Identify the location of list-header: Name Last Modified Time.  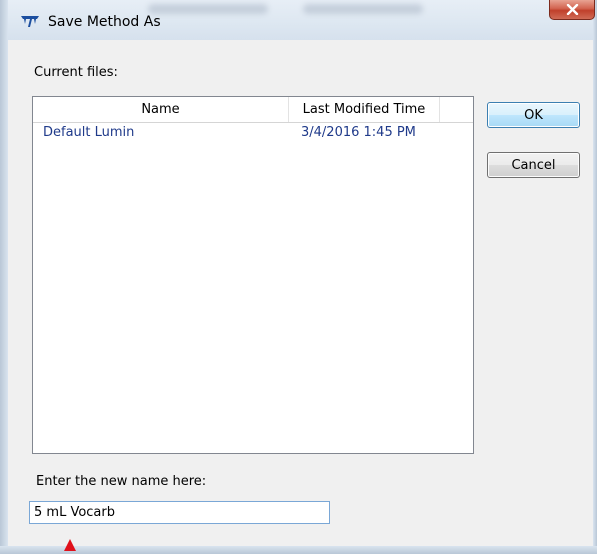
(253, 110).